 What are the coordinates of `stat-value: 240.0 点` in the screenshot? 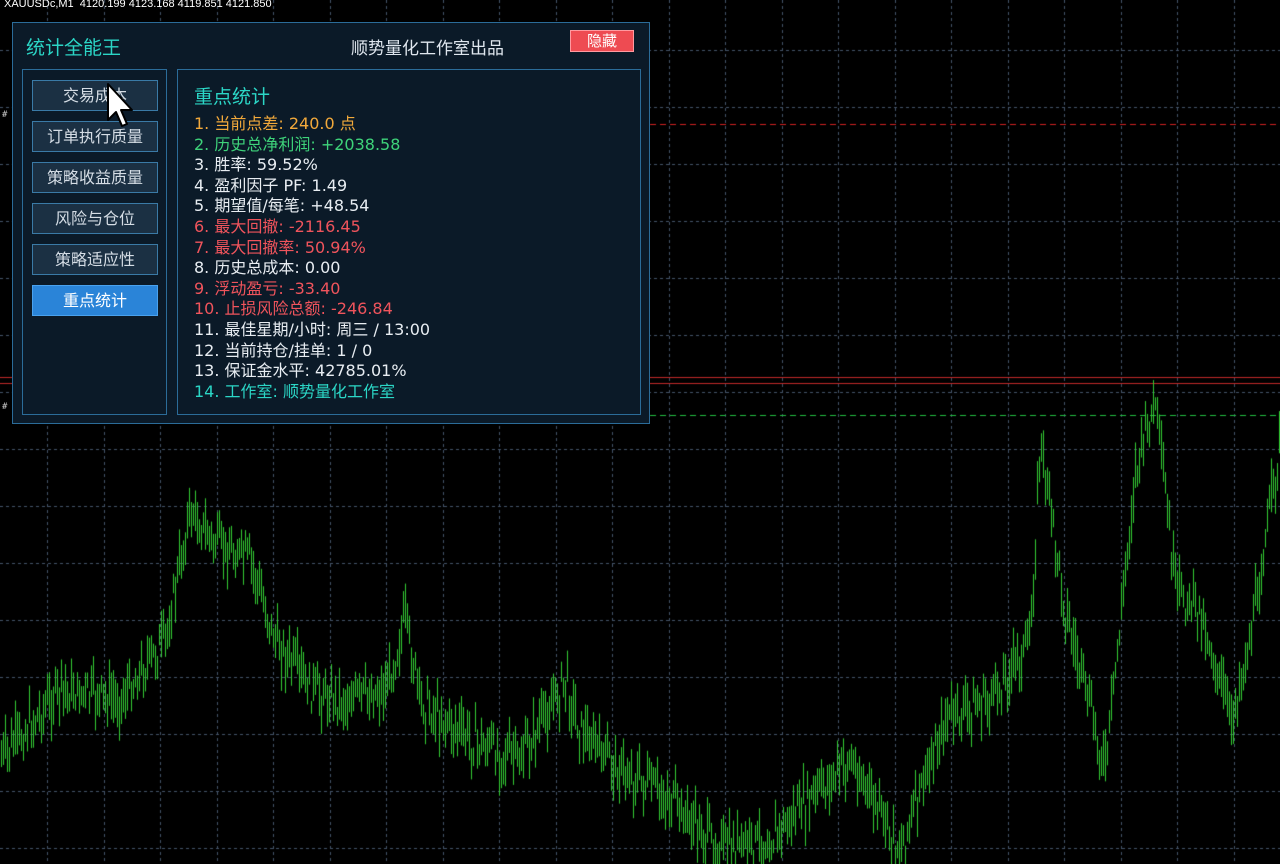 It's located at (322, 123).